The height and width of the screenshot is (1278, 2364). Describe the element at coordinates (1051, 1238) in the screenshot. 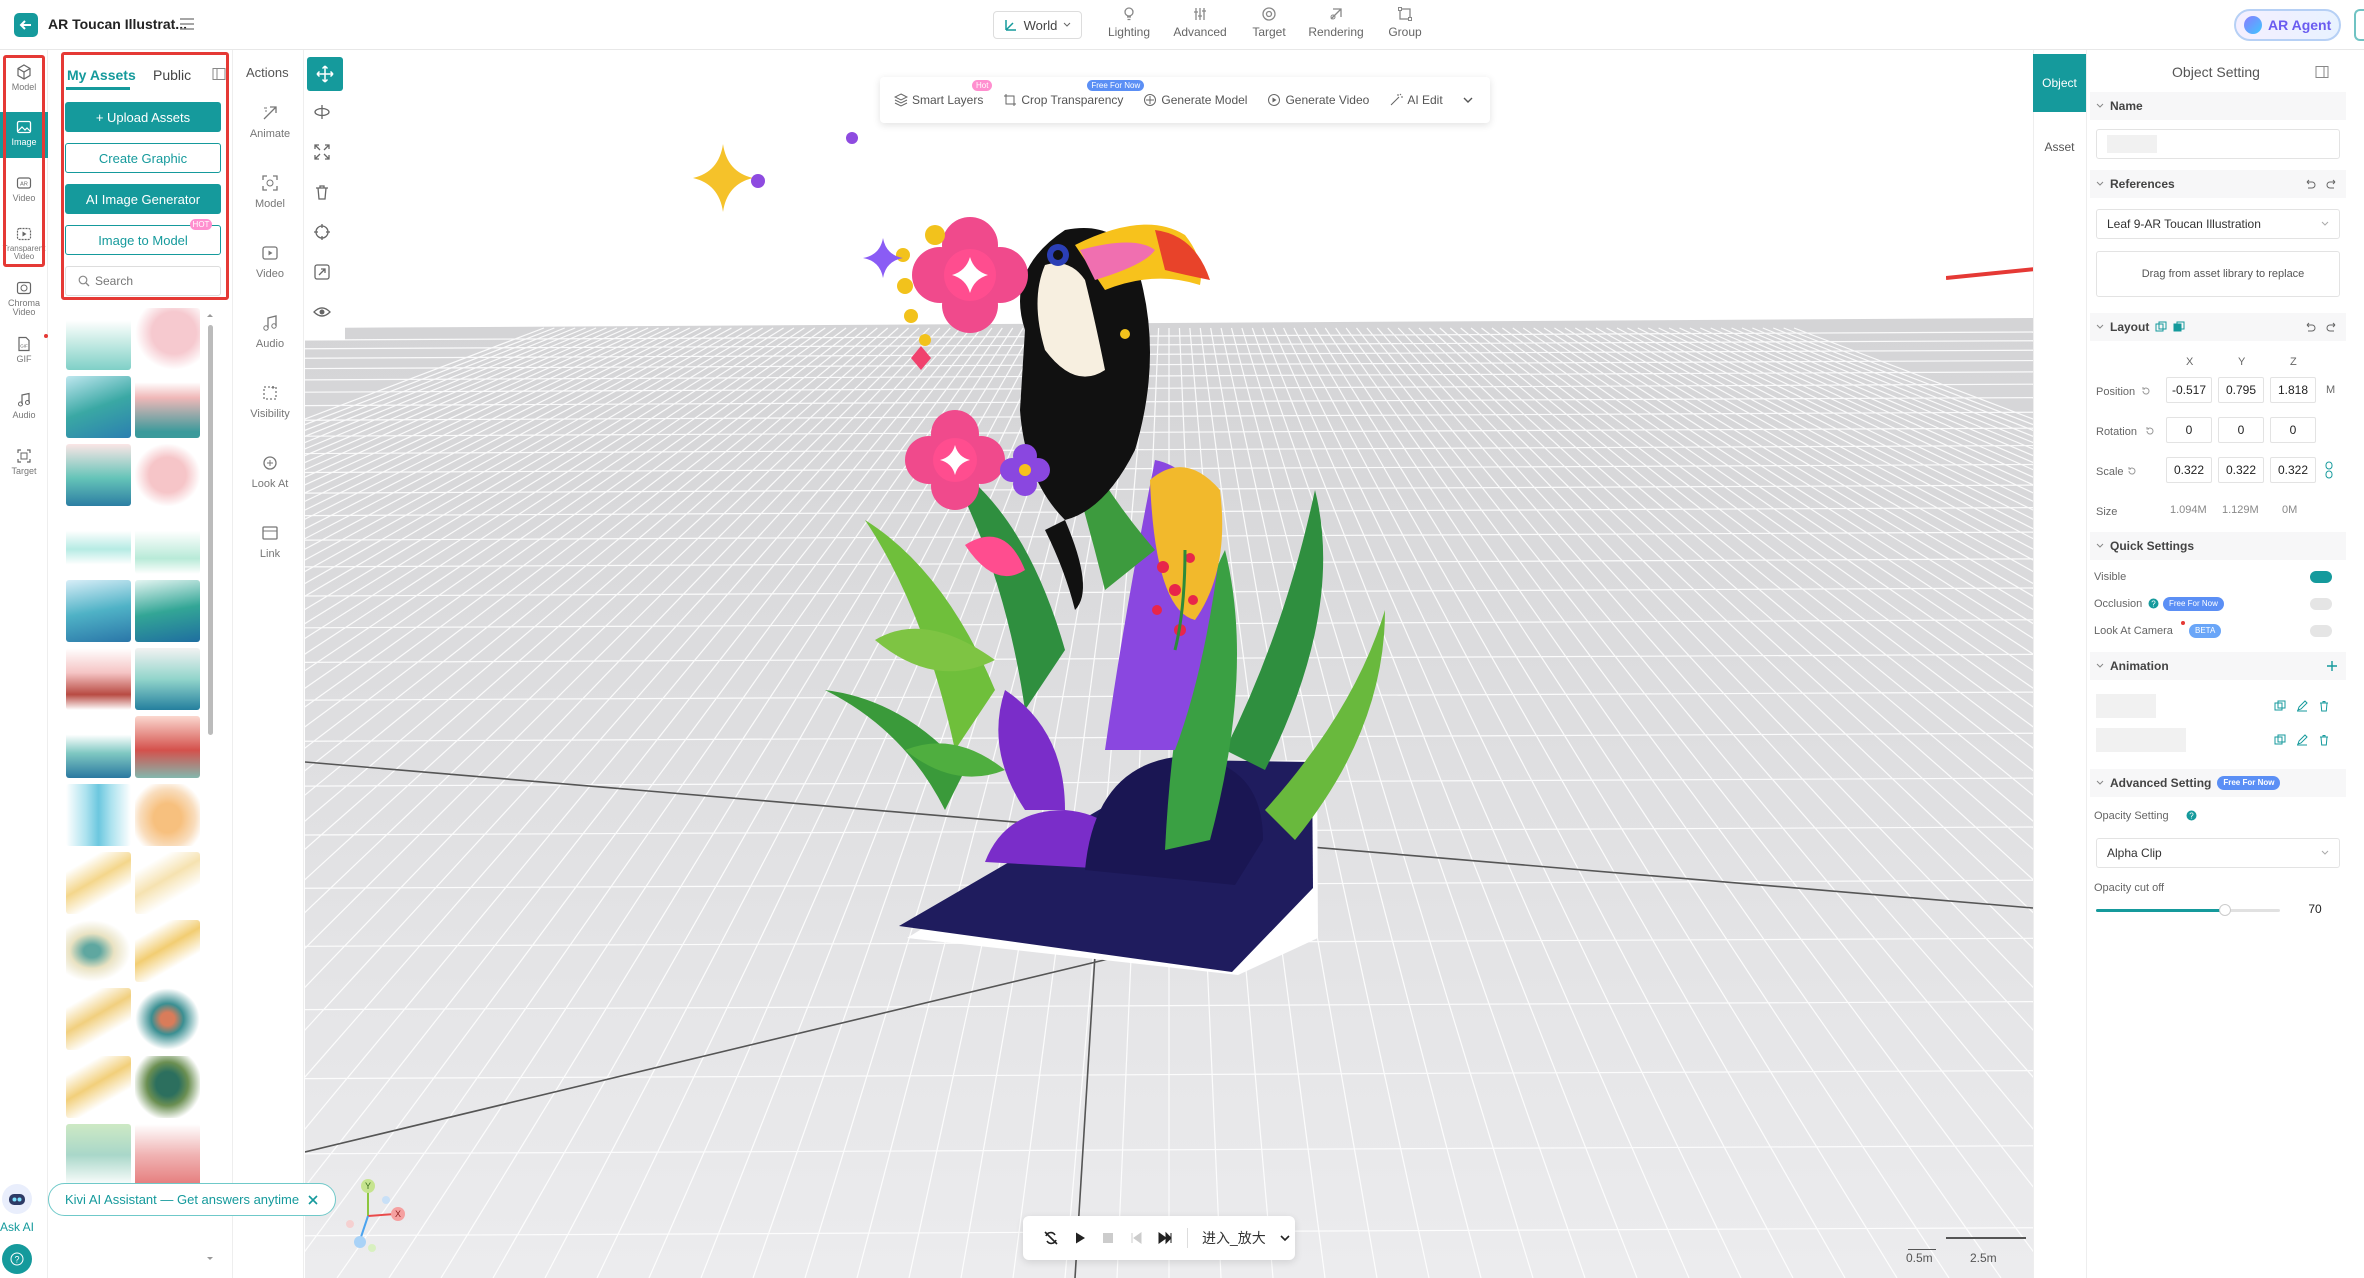

I see `loop-off-icon` at that location.